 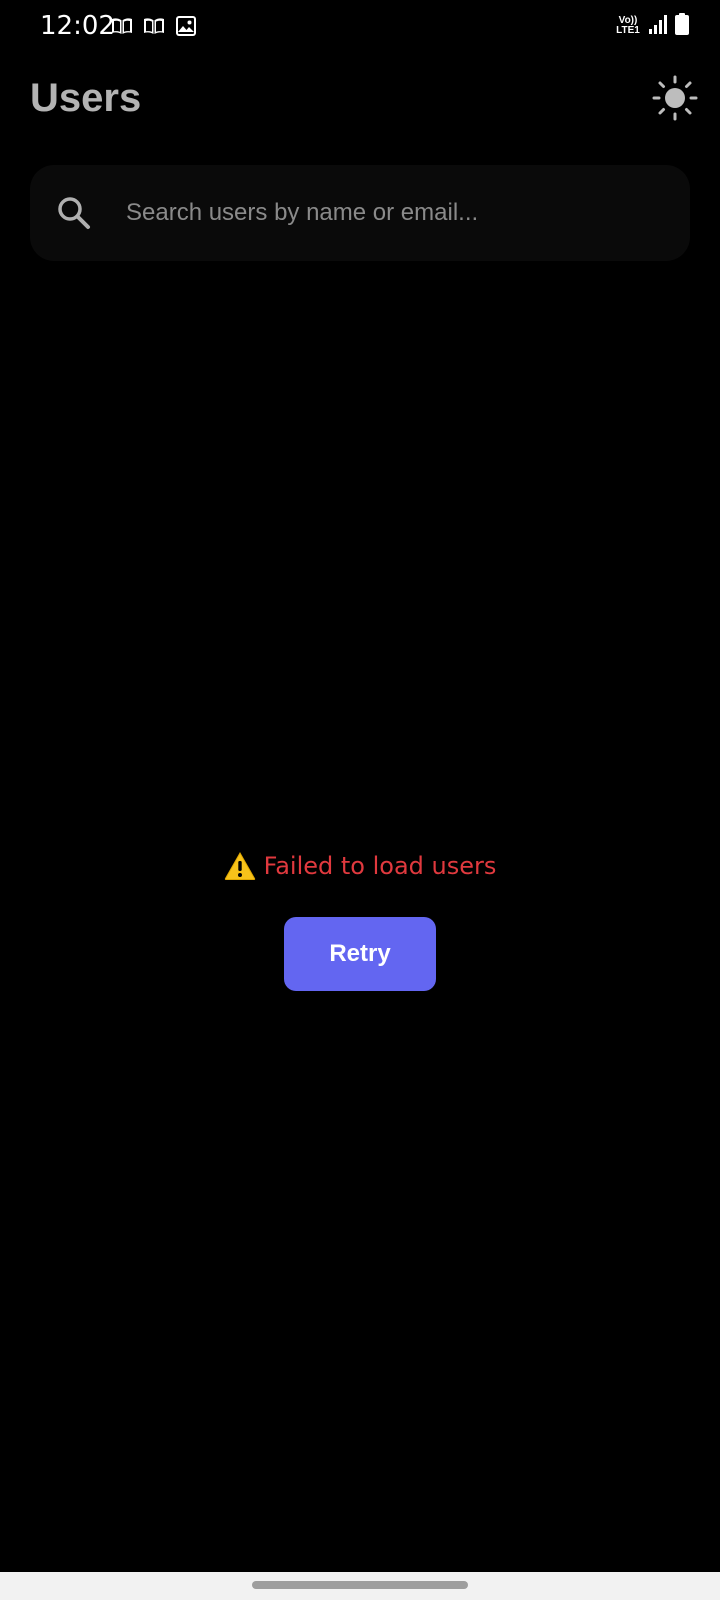 I want to click on signal-icon, so click(x=658, y=26).